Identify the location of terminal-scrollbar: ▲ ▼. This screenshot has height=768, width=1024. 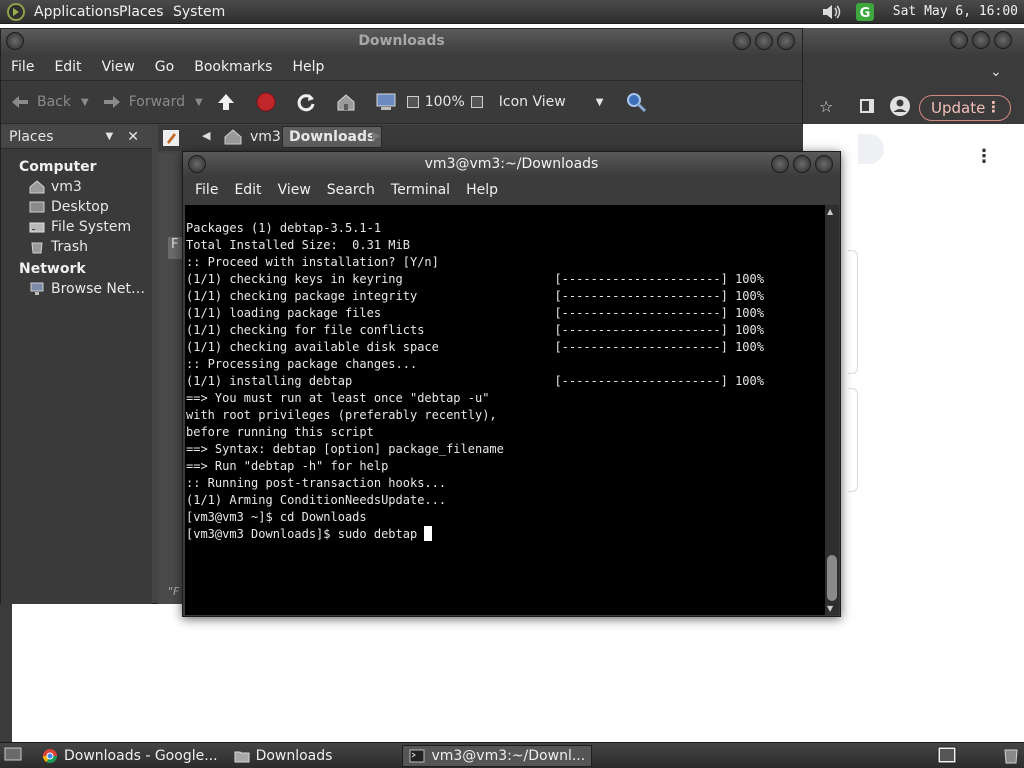
(832, 410).